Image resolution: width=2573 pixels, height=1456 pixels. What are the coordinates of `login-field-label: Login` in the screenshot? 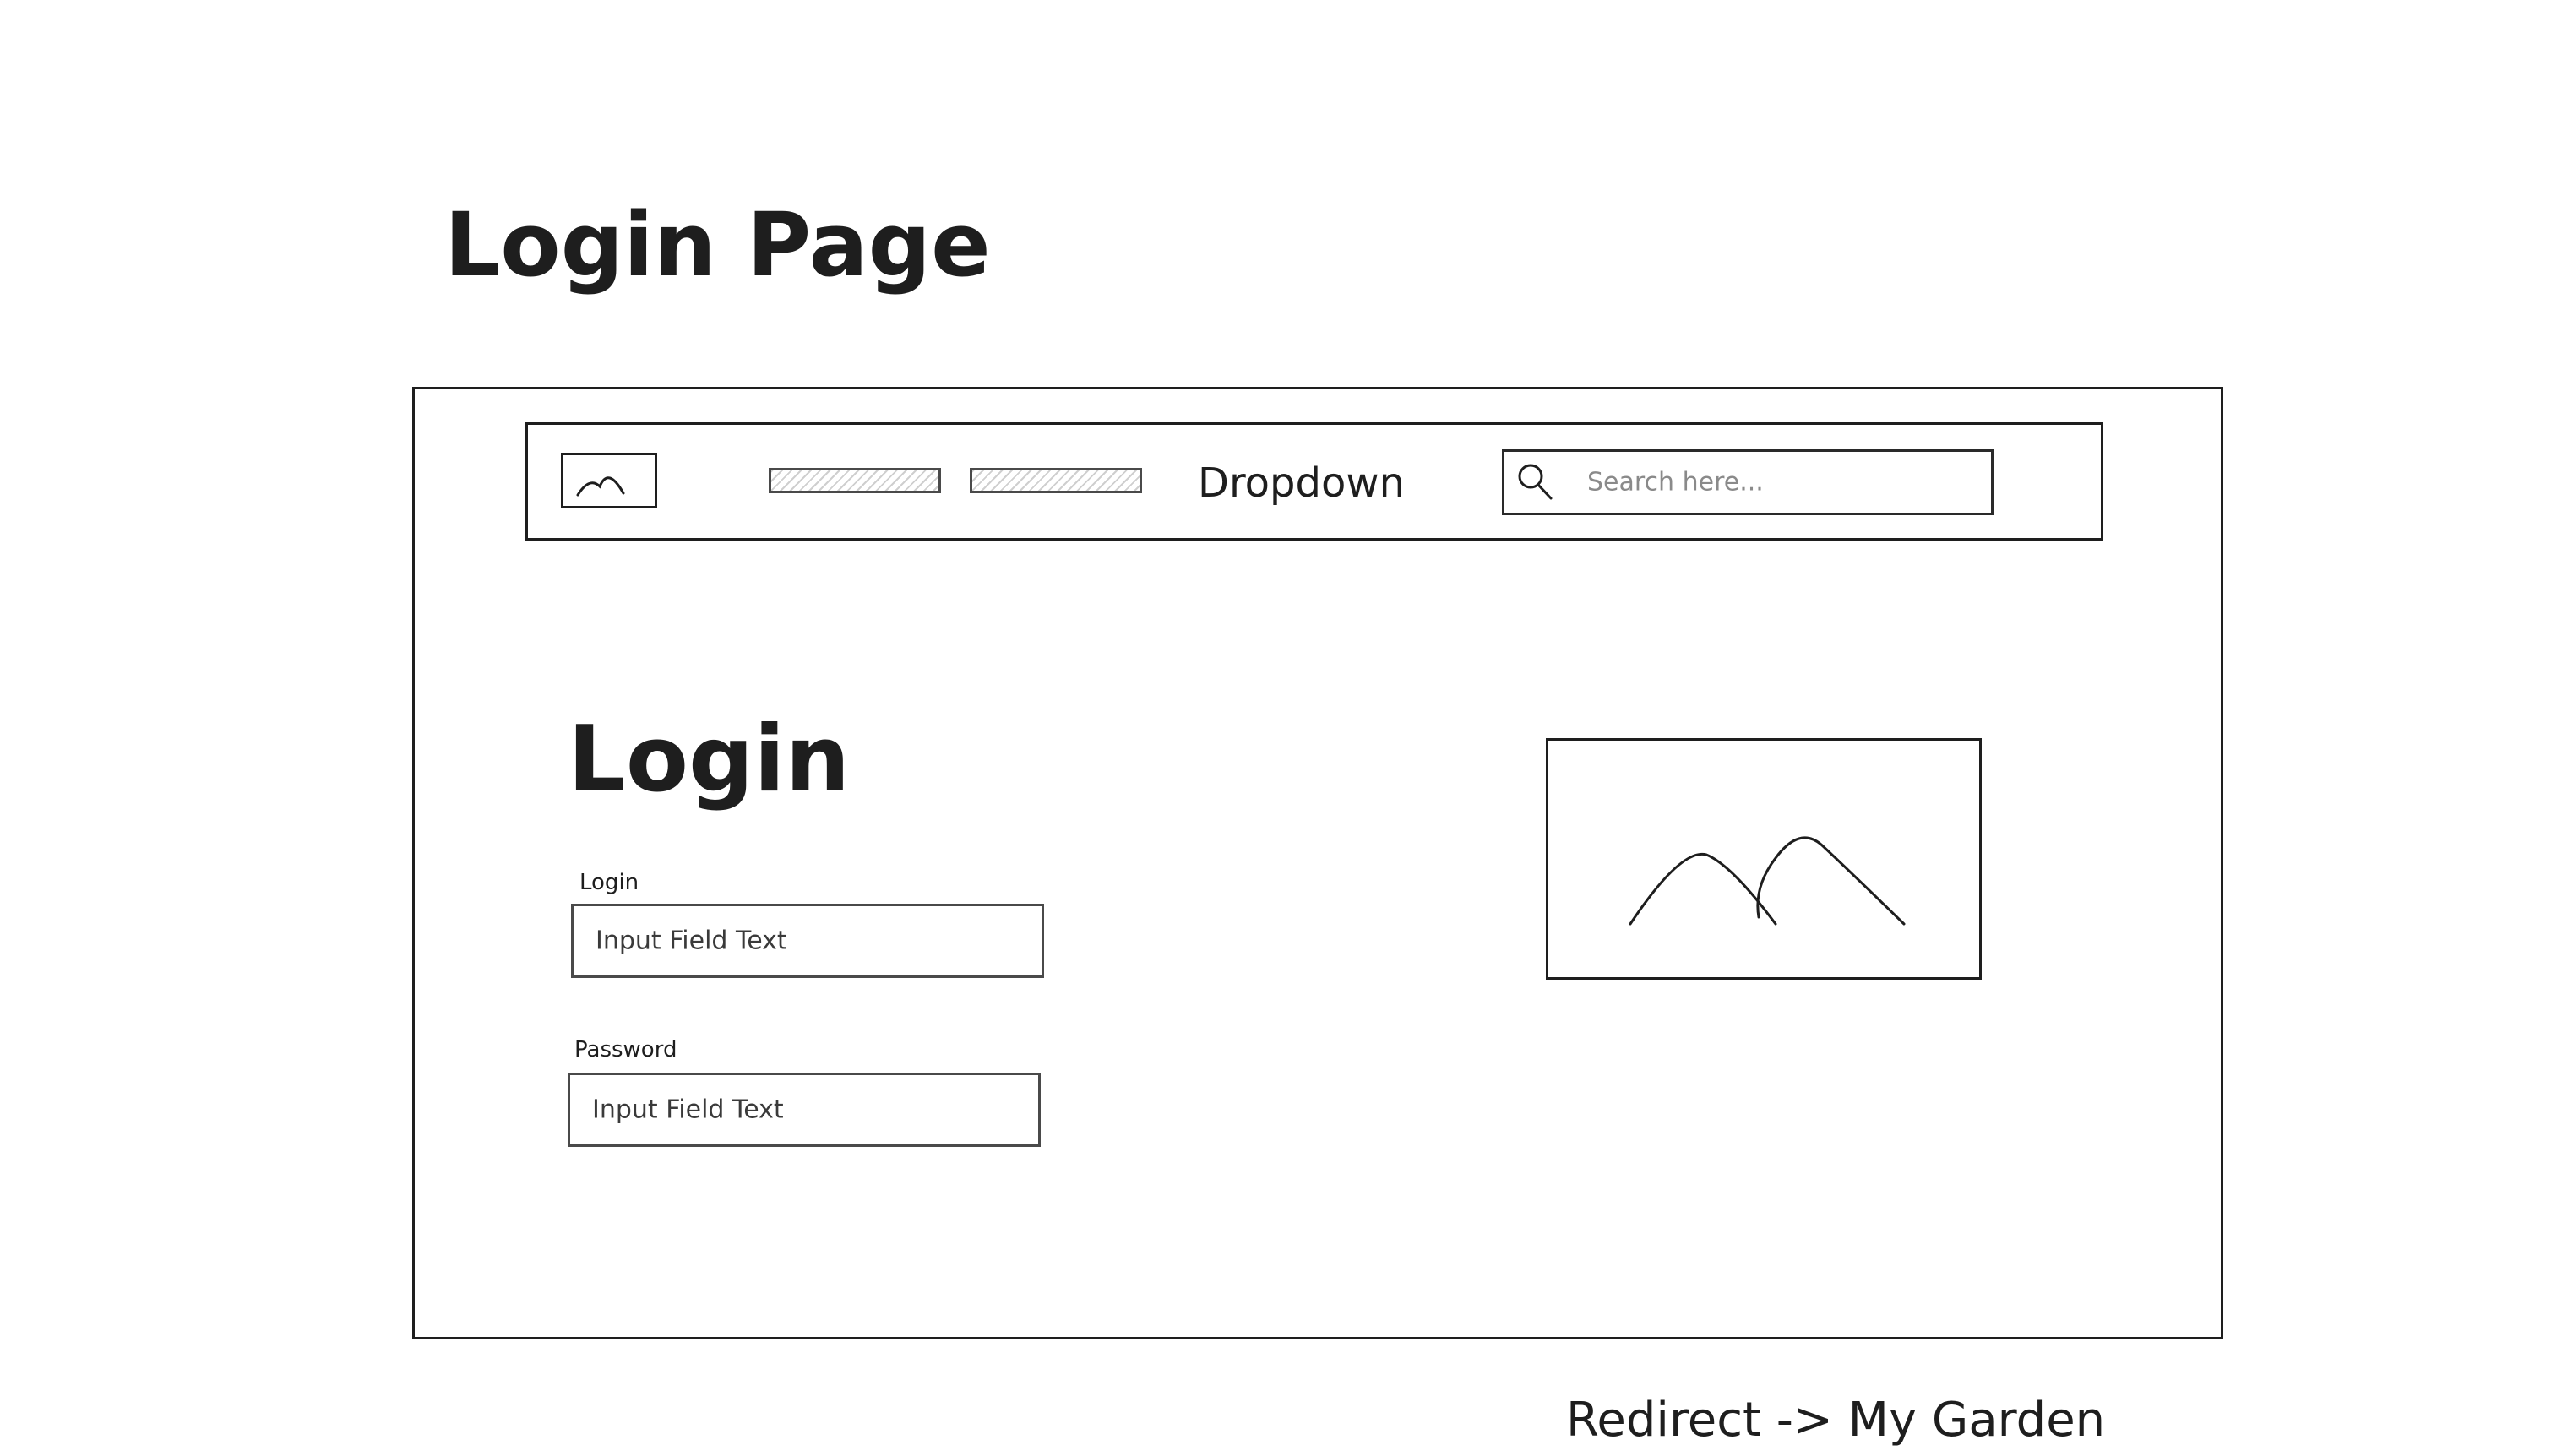 It's located at (609, 882).